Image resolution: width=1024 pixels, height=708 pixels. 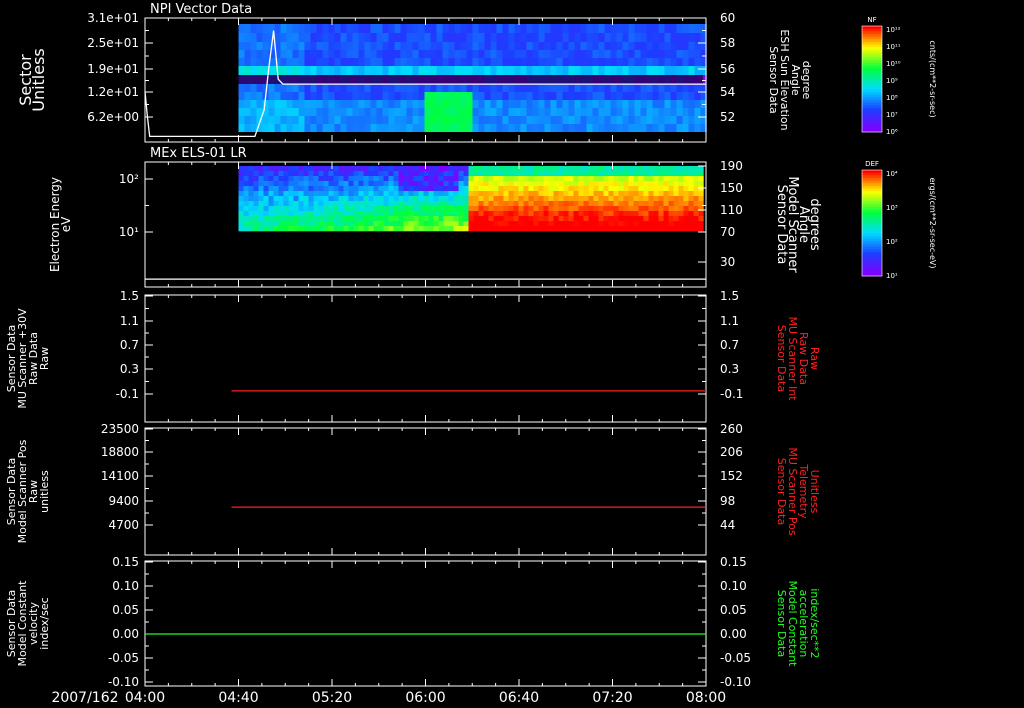 I want to click on y-left-tick-label: 10², so click(x=129, y=179).